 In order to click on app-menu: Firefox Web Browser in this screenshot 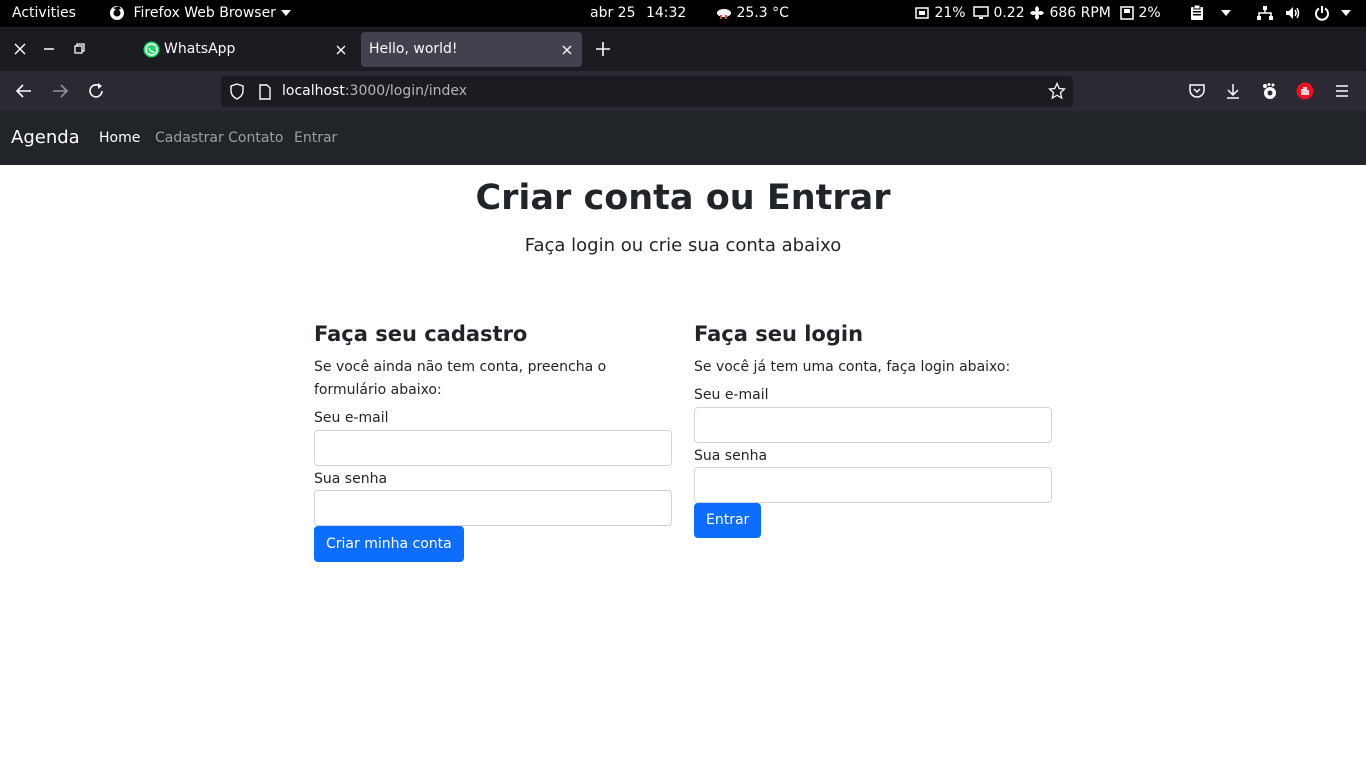, I will do `click(200, 13)`.